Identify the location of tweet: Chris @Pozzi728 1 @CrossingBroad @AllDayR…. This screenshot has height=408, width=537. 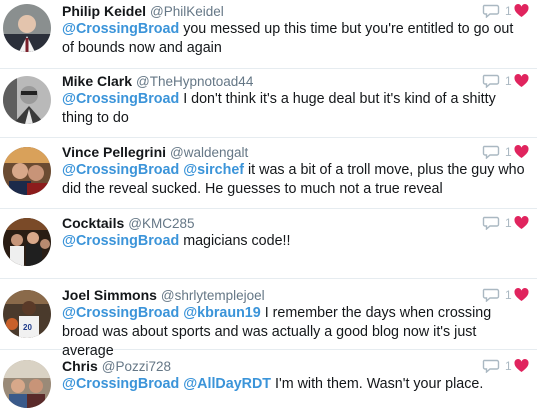
(268, 378).